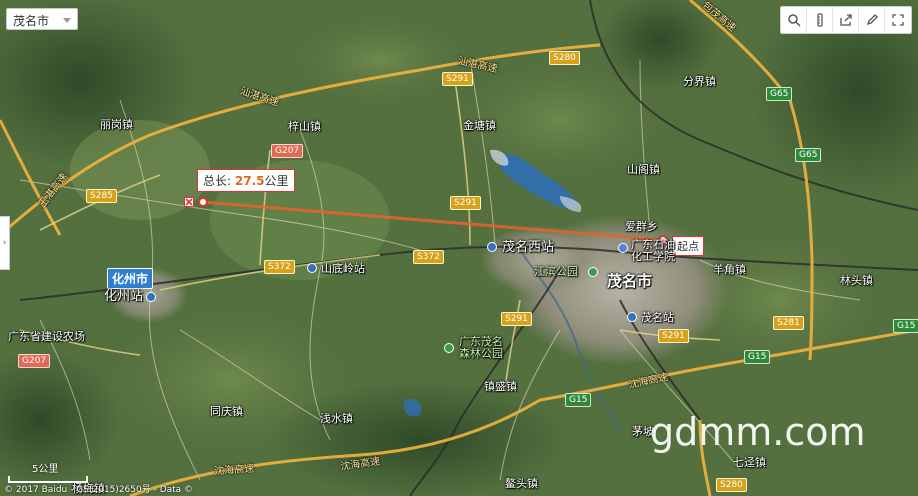  I want to click on place-ligang: 丽岗镇, so click(116, 124).